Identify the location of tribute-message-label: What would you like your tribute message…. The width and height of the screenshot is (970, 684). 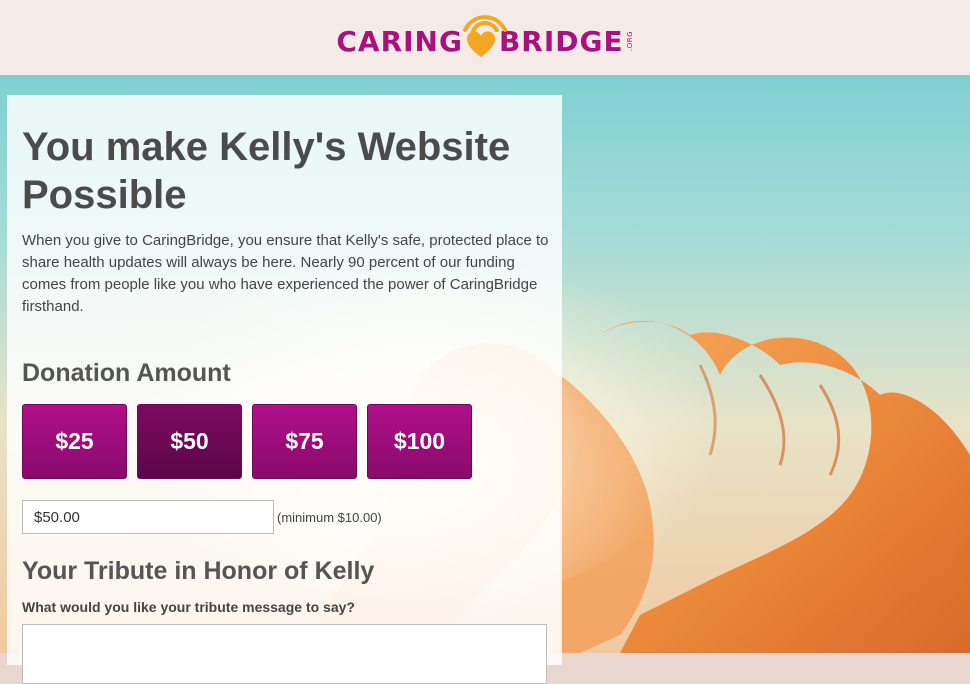
(188, 607).